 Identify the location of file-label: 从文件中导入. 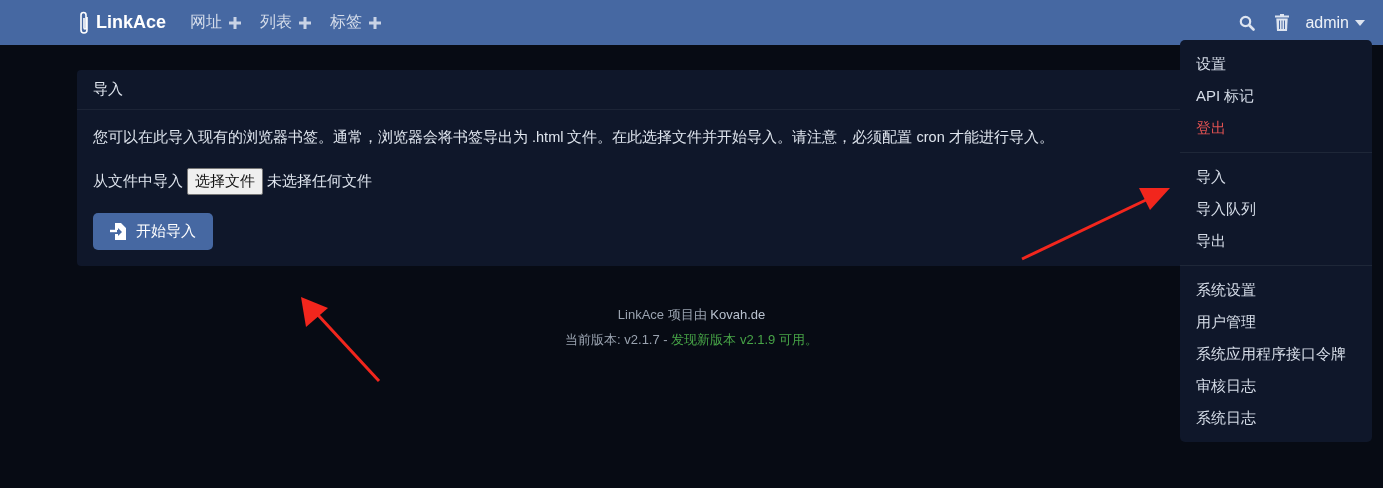
(138, 181).